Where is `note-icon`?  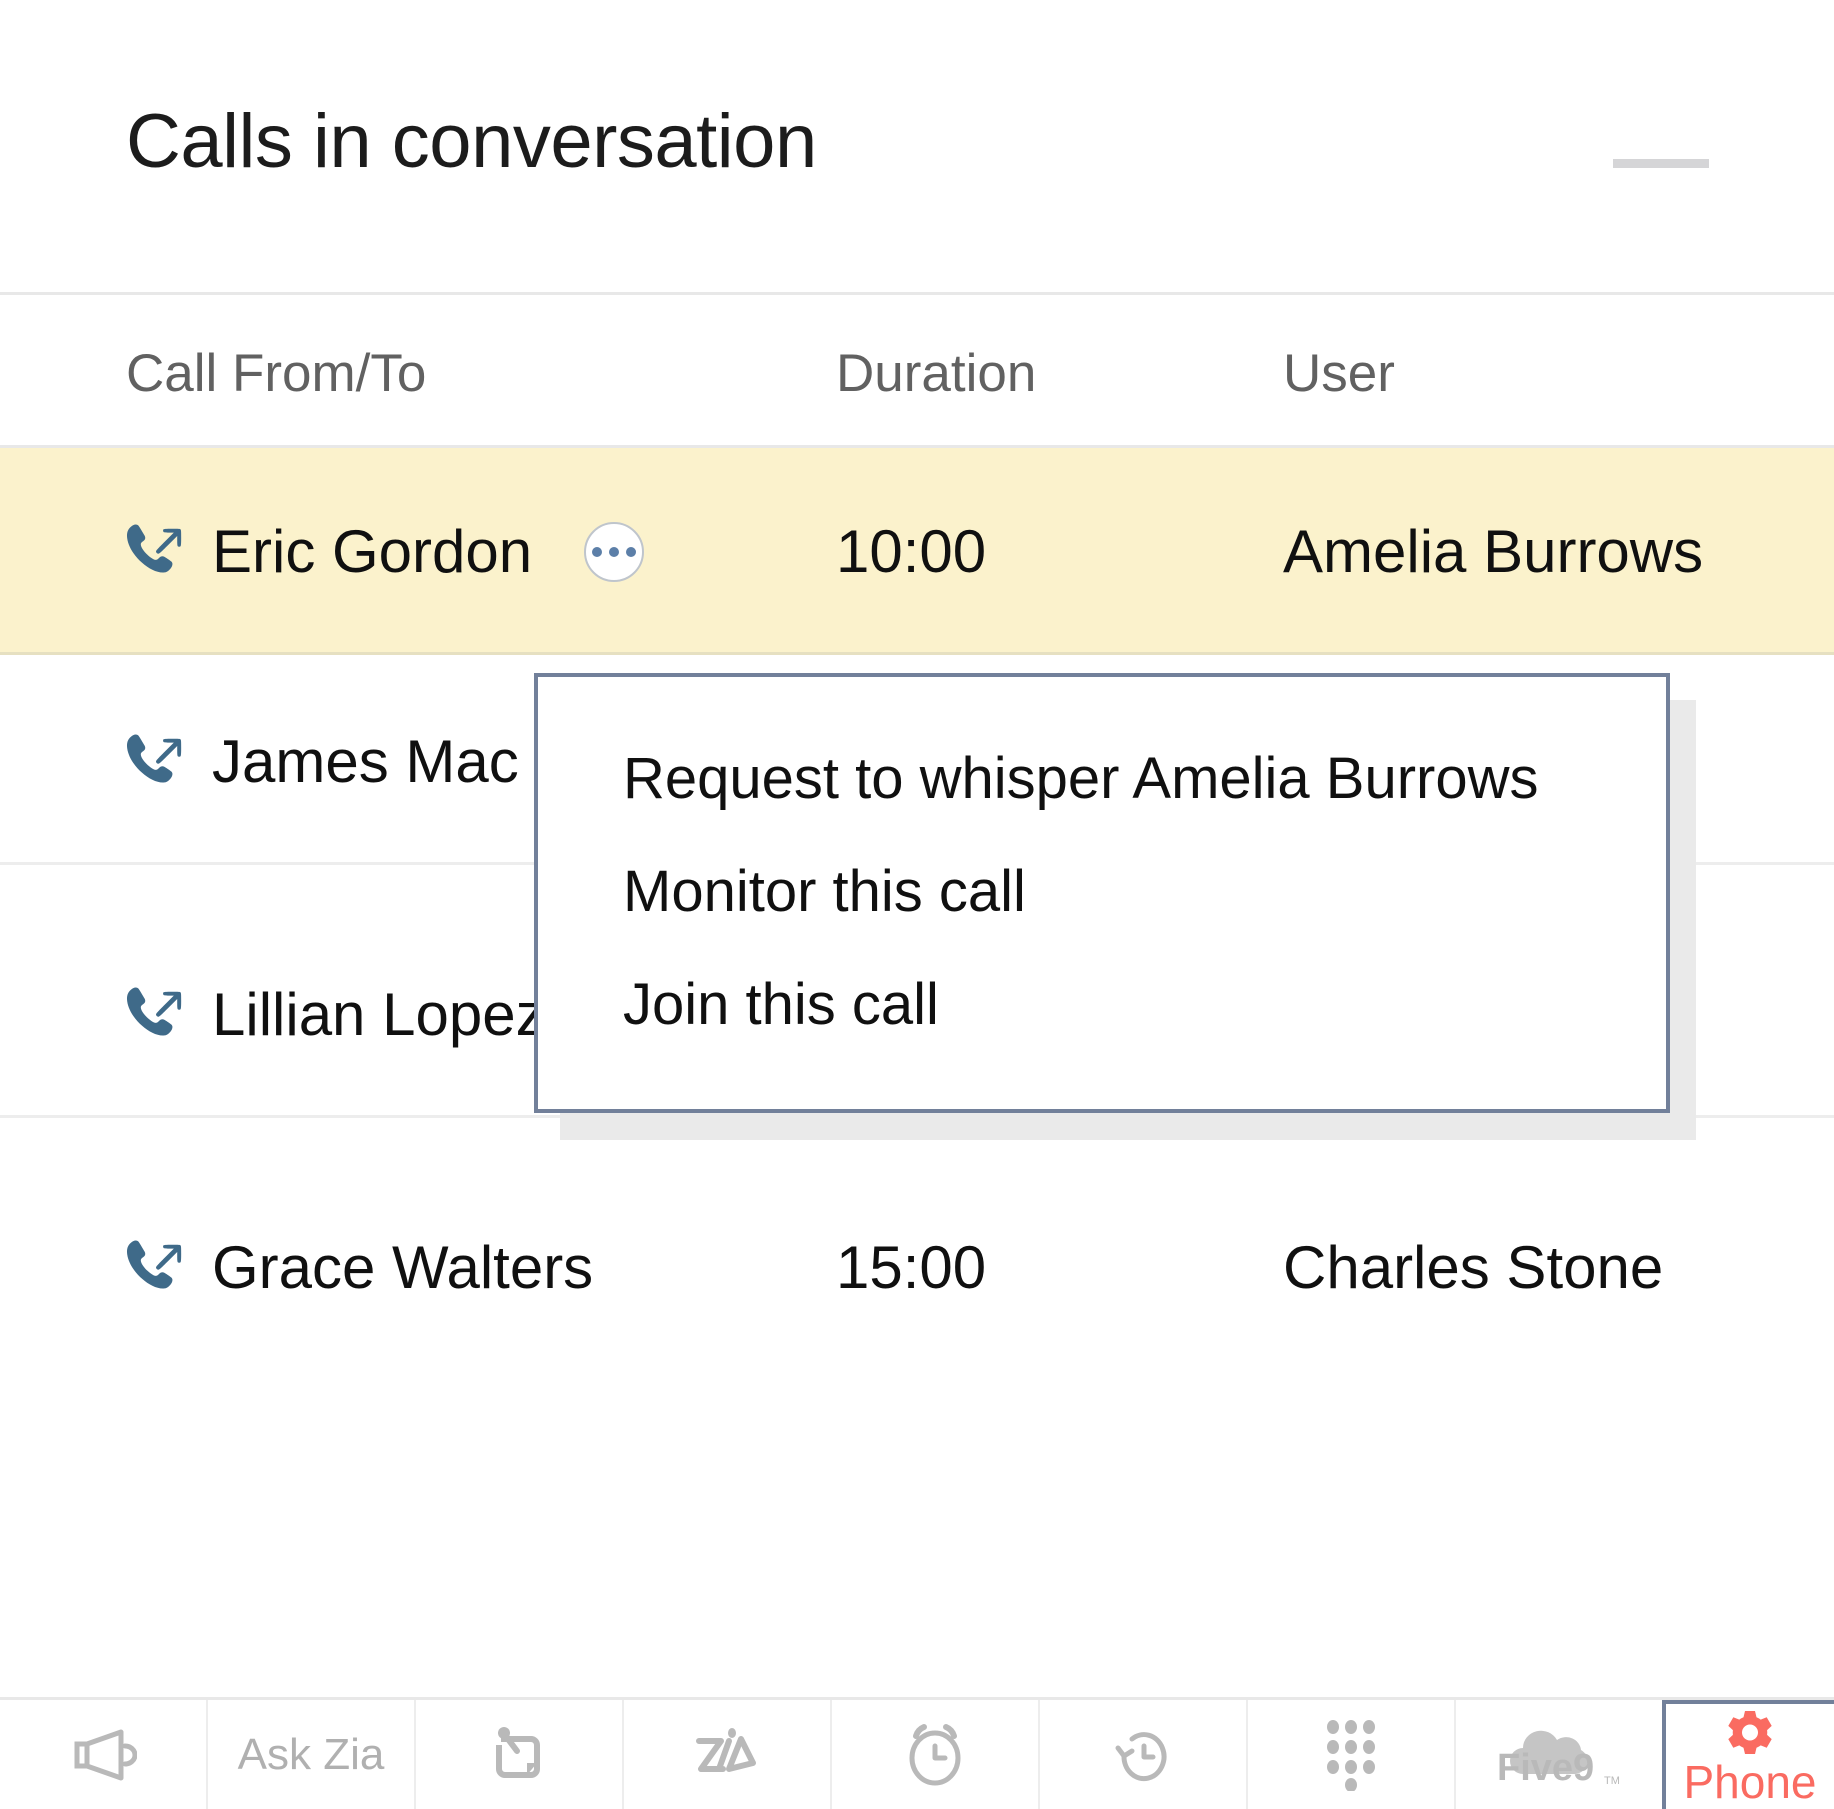
note-icon is located at coordinates (519, 1755).